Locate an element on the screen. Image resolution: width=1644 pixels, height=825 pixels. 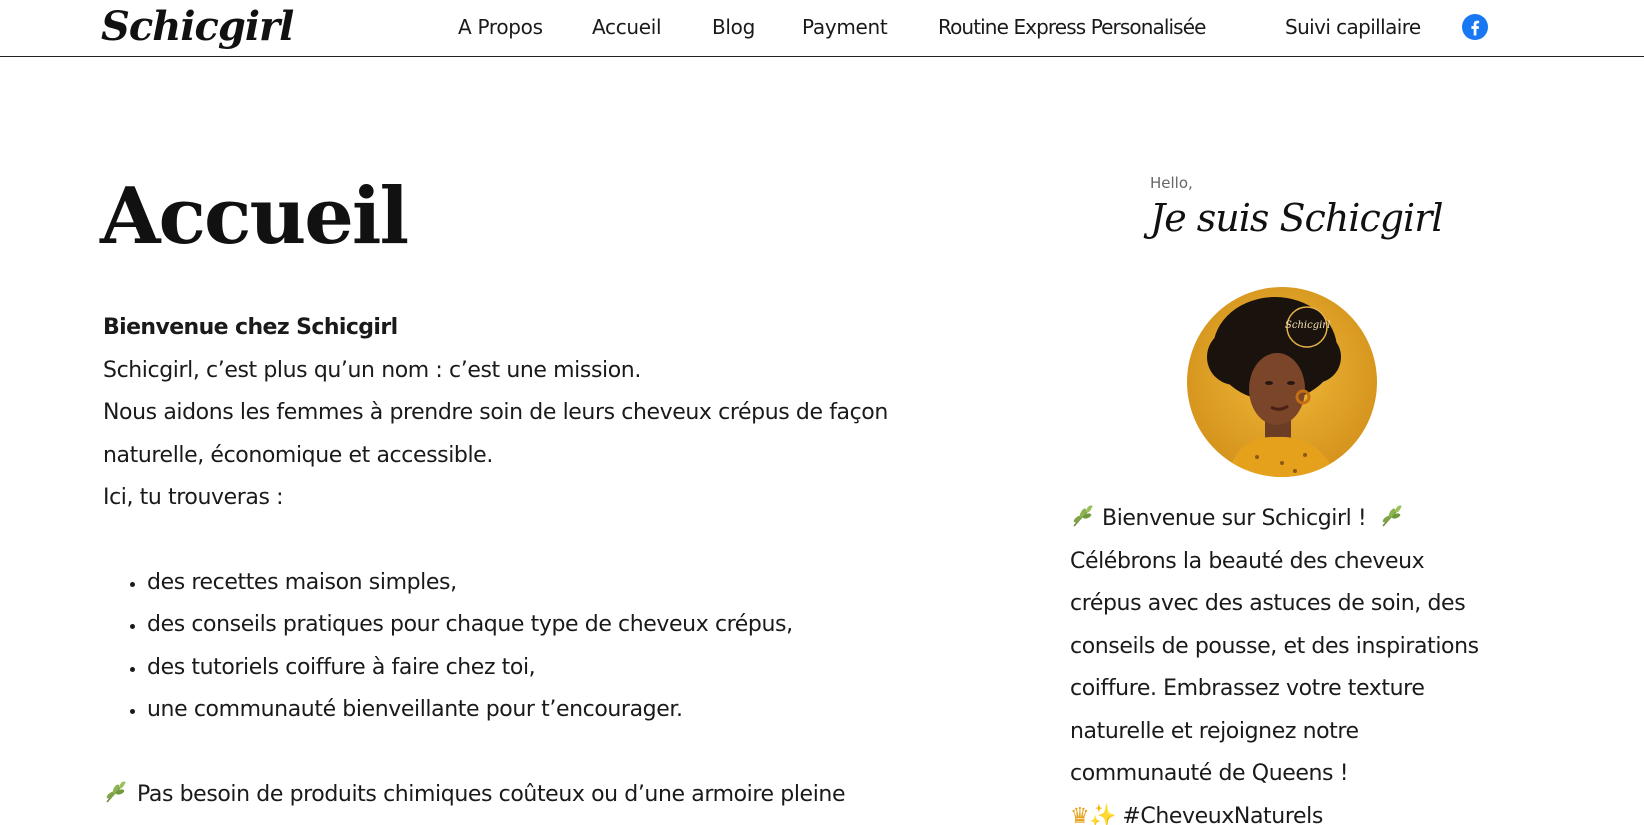
nav-item-a-propos: A Propos is located at coordinates (500, 27).